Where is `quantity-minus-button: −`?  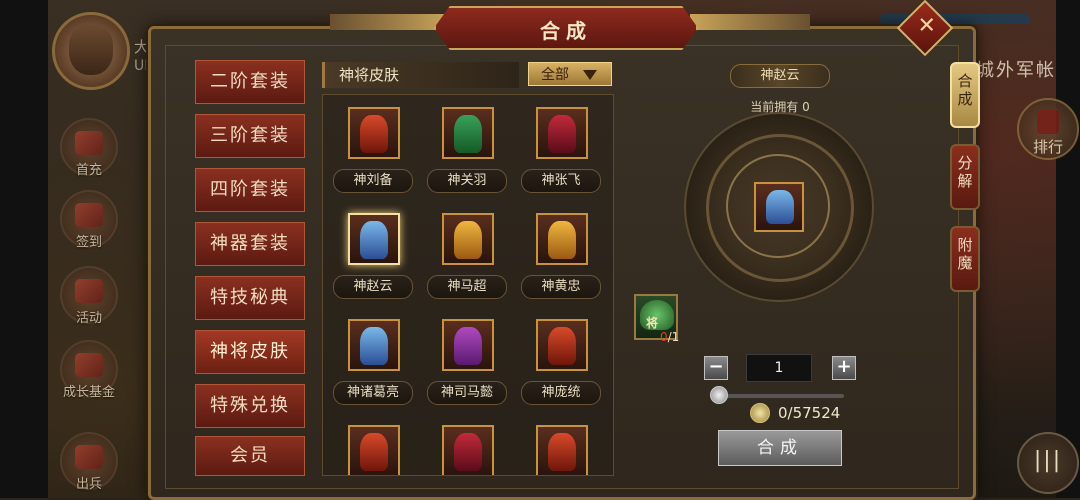 quantity-minus-button: − is located at coordinates (716, 368).